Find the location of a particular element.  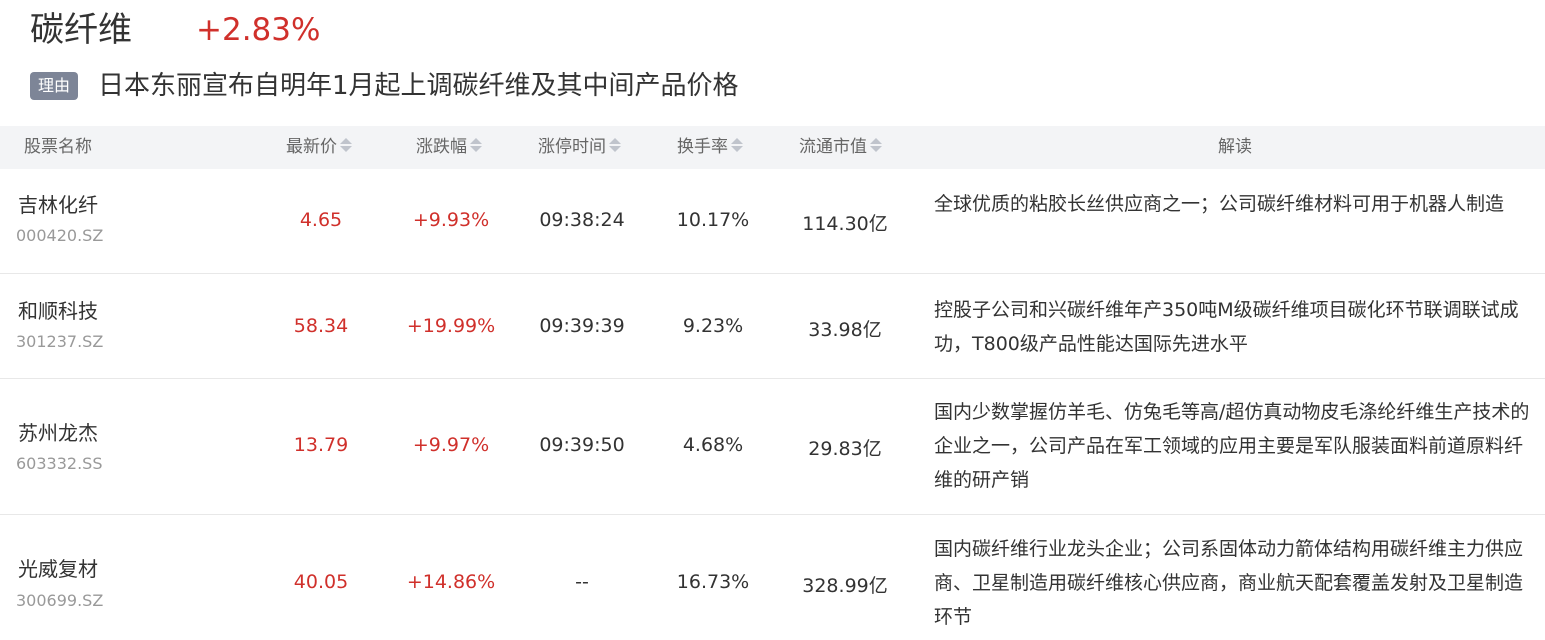

column-header-analysis: 解读 is located at coordinates (1235, 147).